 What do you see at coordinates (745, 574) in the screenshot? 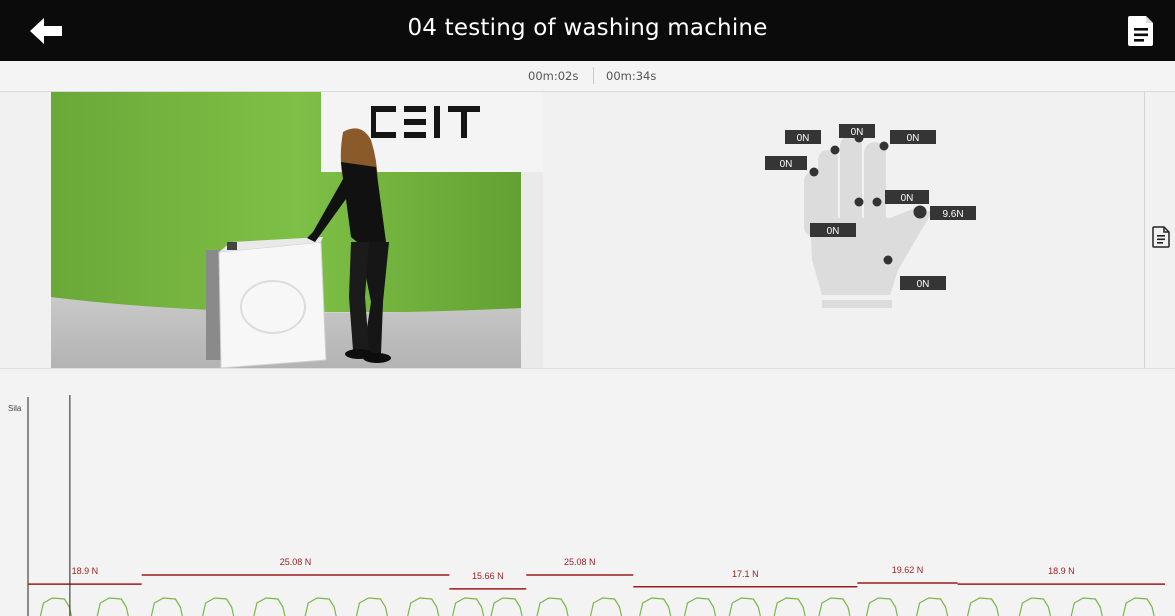
I see `force-segment-label: 17.1 N` at bounding box center [745, 574].